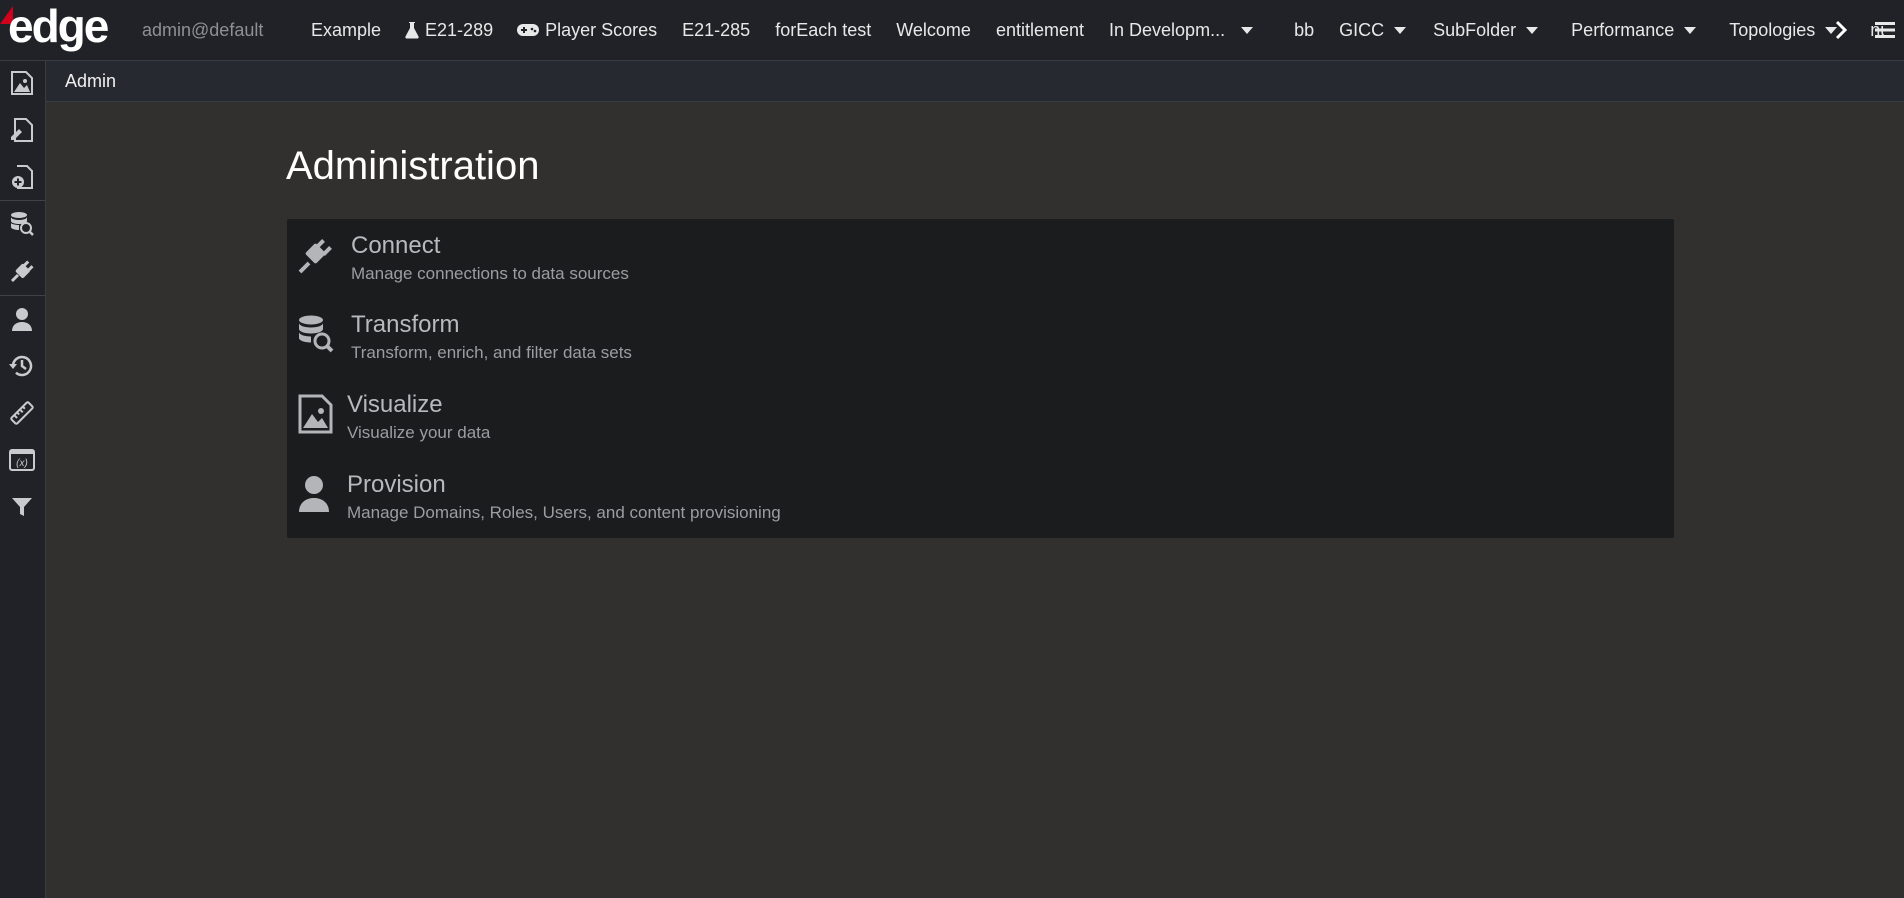 The image size is (1904, 898). Describe the element at coordinates (22, 177) in the screenshot. I see `add-page-icon` at that location.